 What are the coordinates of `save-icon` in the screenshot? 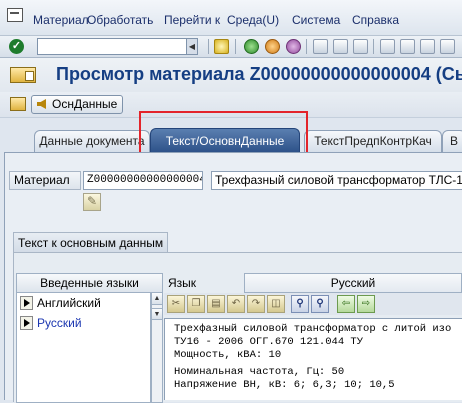 It's located at (221, 46).